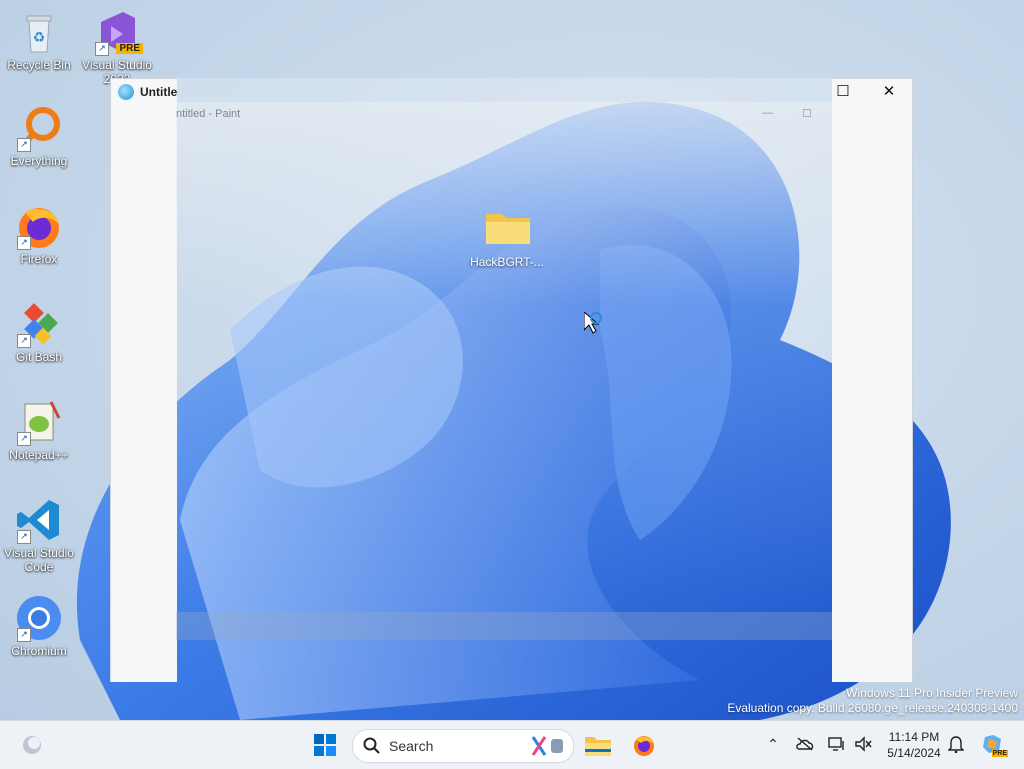  What do you see at coordinates (914, 745) in the screenshot?
I see `taskbar-clock: 11:14 PM 5/14/2024` at bounding box center [914, 745].